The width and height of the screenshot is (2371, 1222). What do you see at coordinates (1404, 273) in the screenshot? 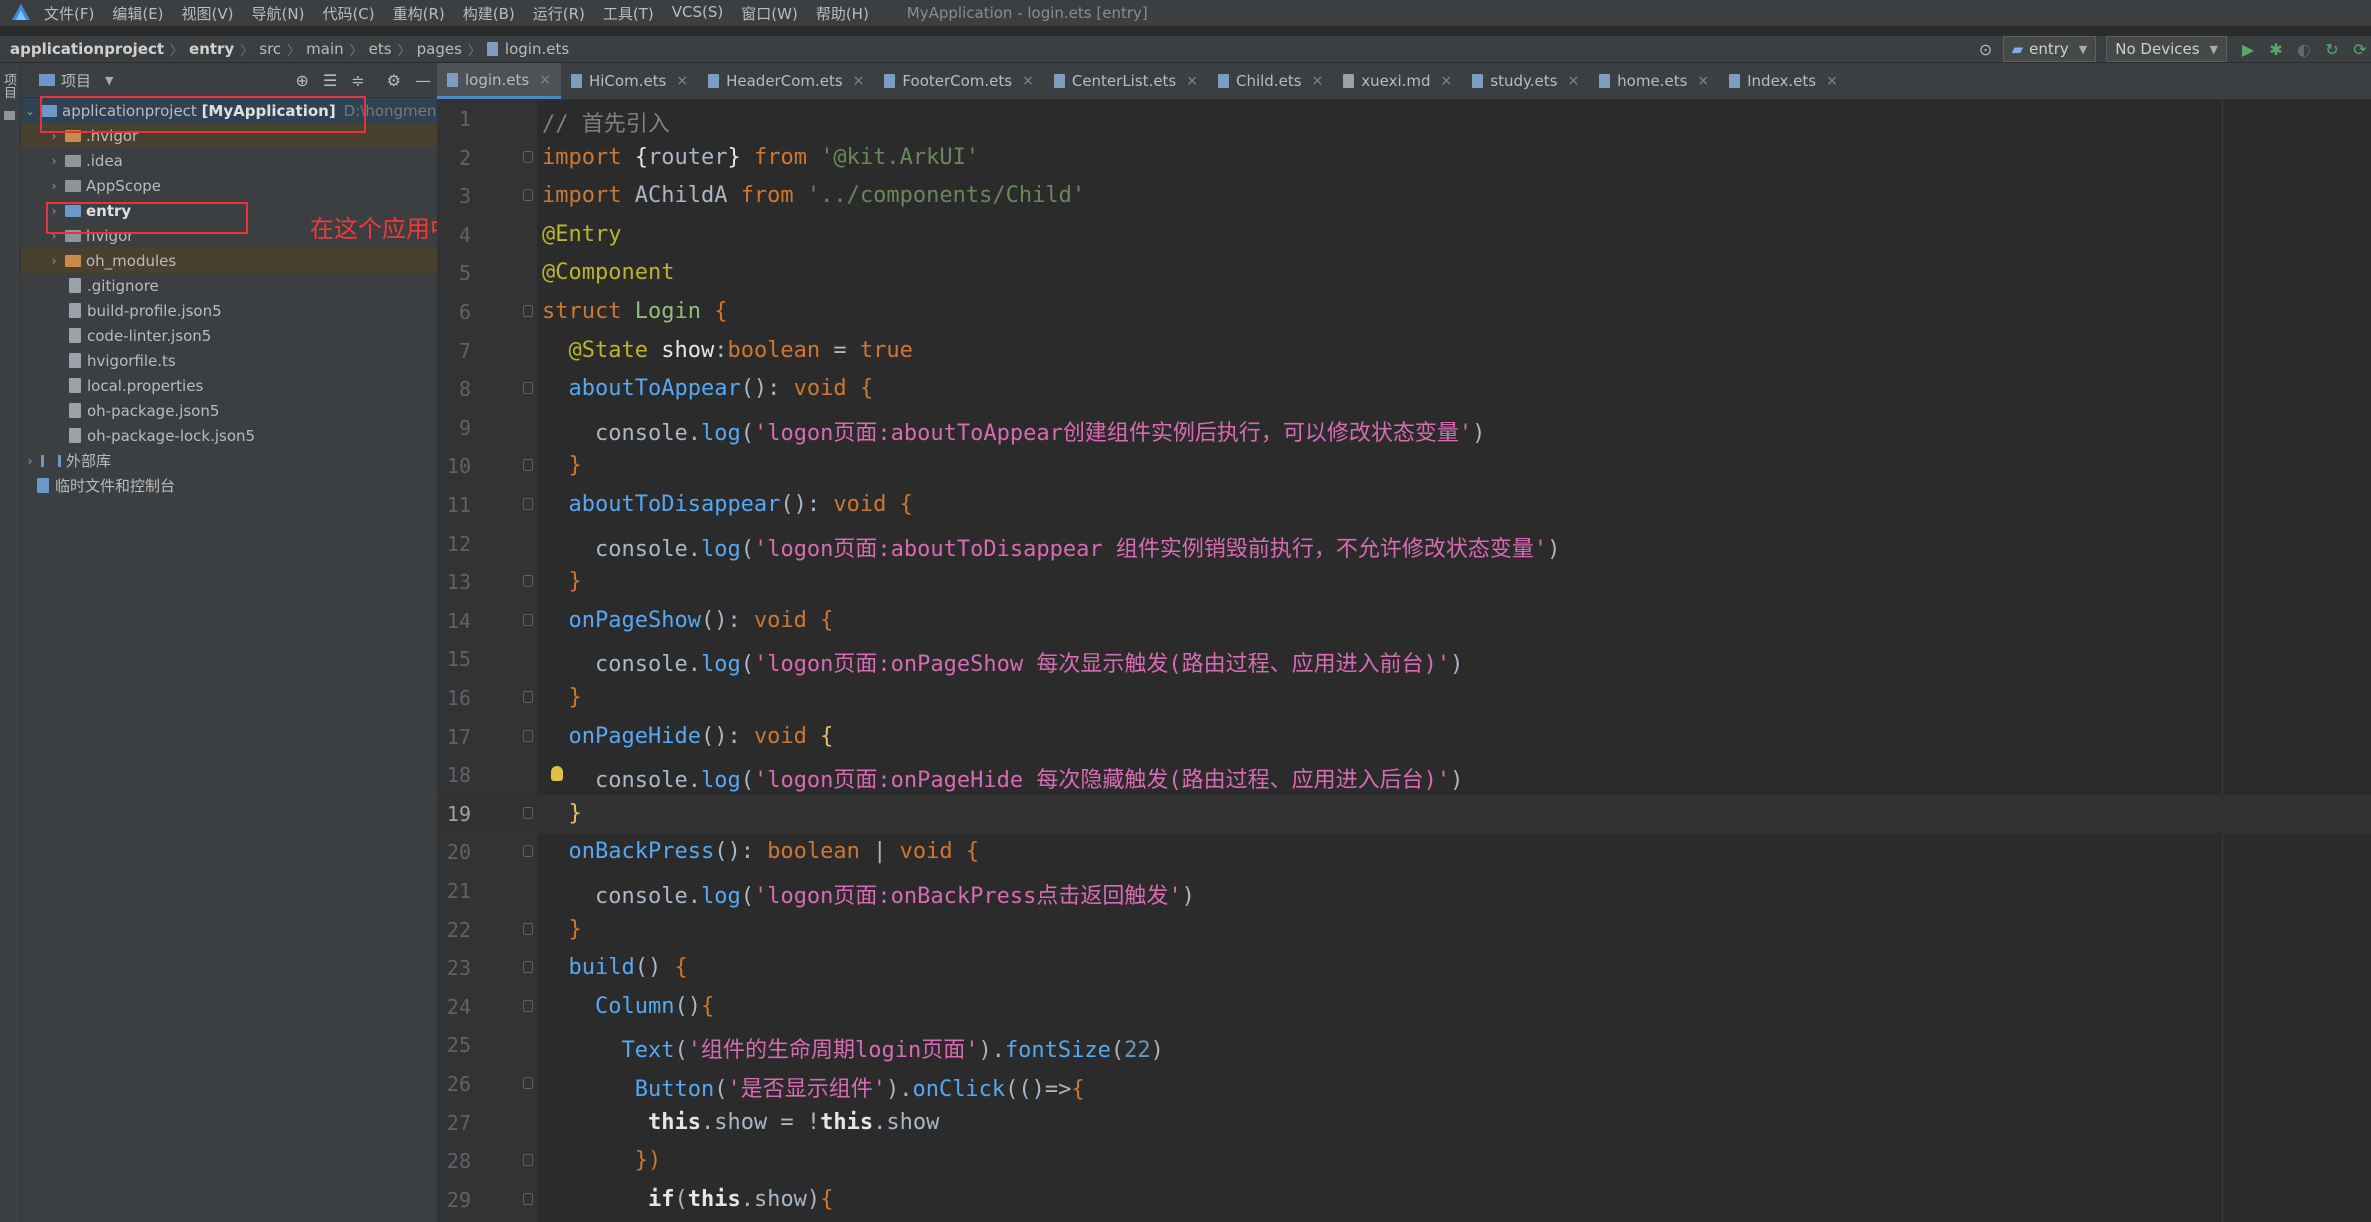
I see `code-line: 5 @Component` at bounding box center [1404, 273].